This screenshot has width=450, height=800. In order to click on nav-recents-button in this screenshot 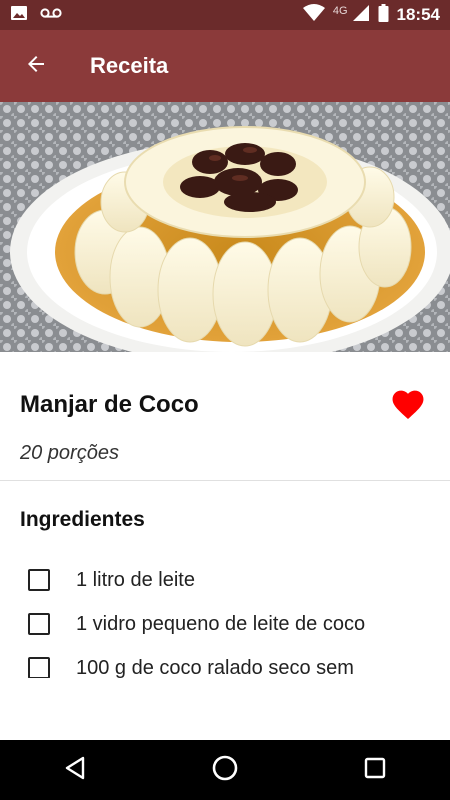, I will do `click(375, 770)`.